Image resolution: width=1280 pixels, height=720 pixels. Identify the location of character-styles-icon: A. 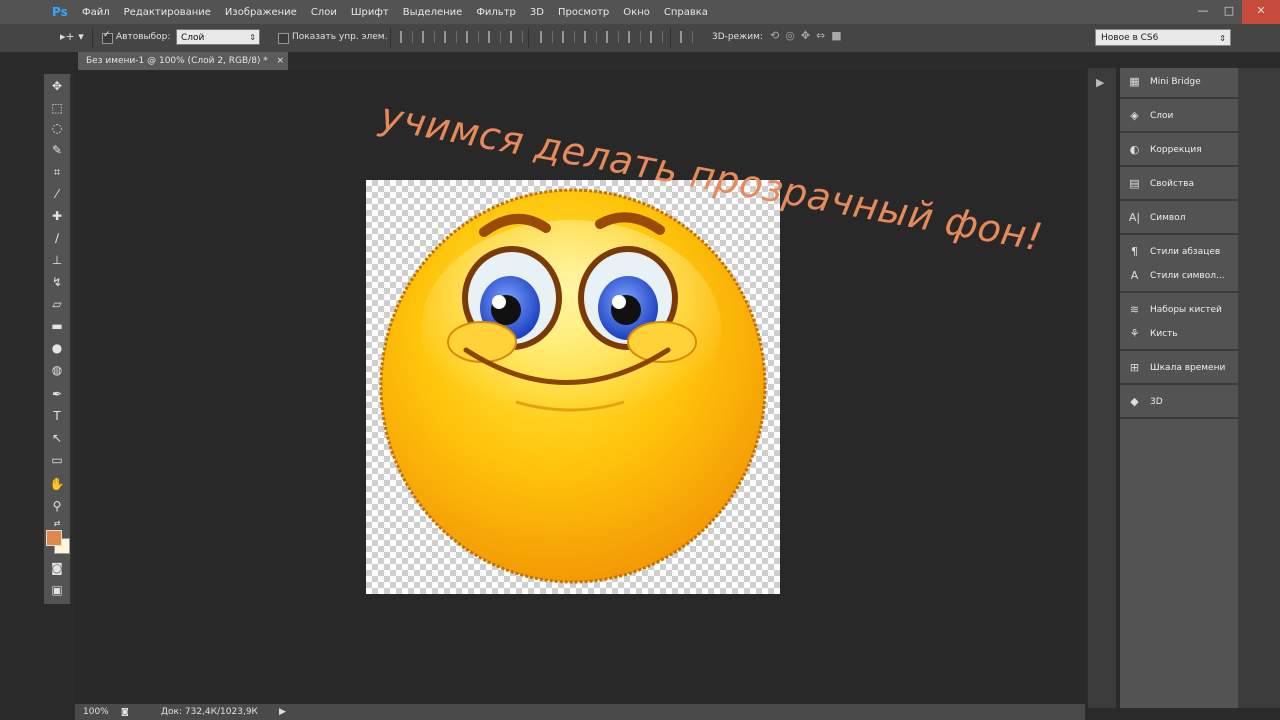
(1134, 275).